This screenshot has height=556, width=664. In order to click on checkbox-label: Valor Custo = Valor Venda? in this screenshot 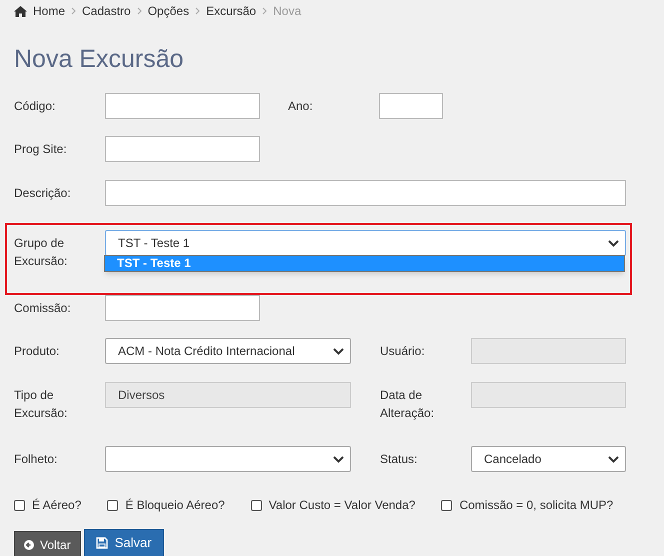, I will do `click(342, 505)`.